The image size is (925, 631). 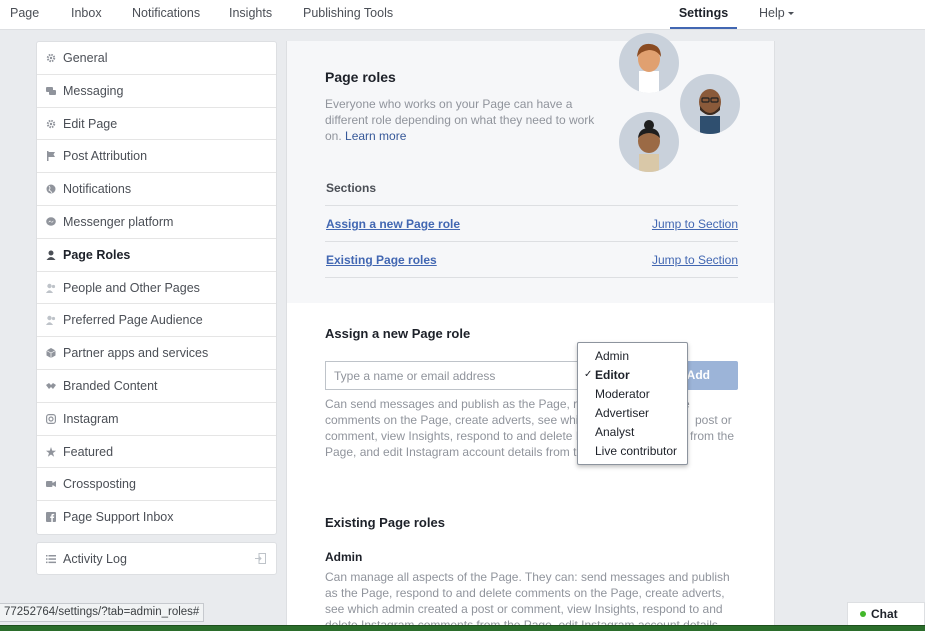 What do you see at coordinates (531, 223) in the screenshot?
I see `section-row-assign: Assign a new Page role Jump to Section` at bounding box center [531, 223].